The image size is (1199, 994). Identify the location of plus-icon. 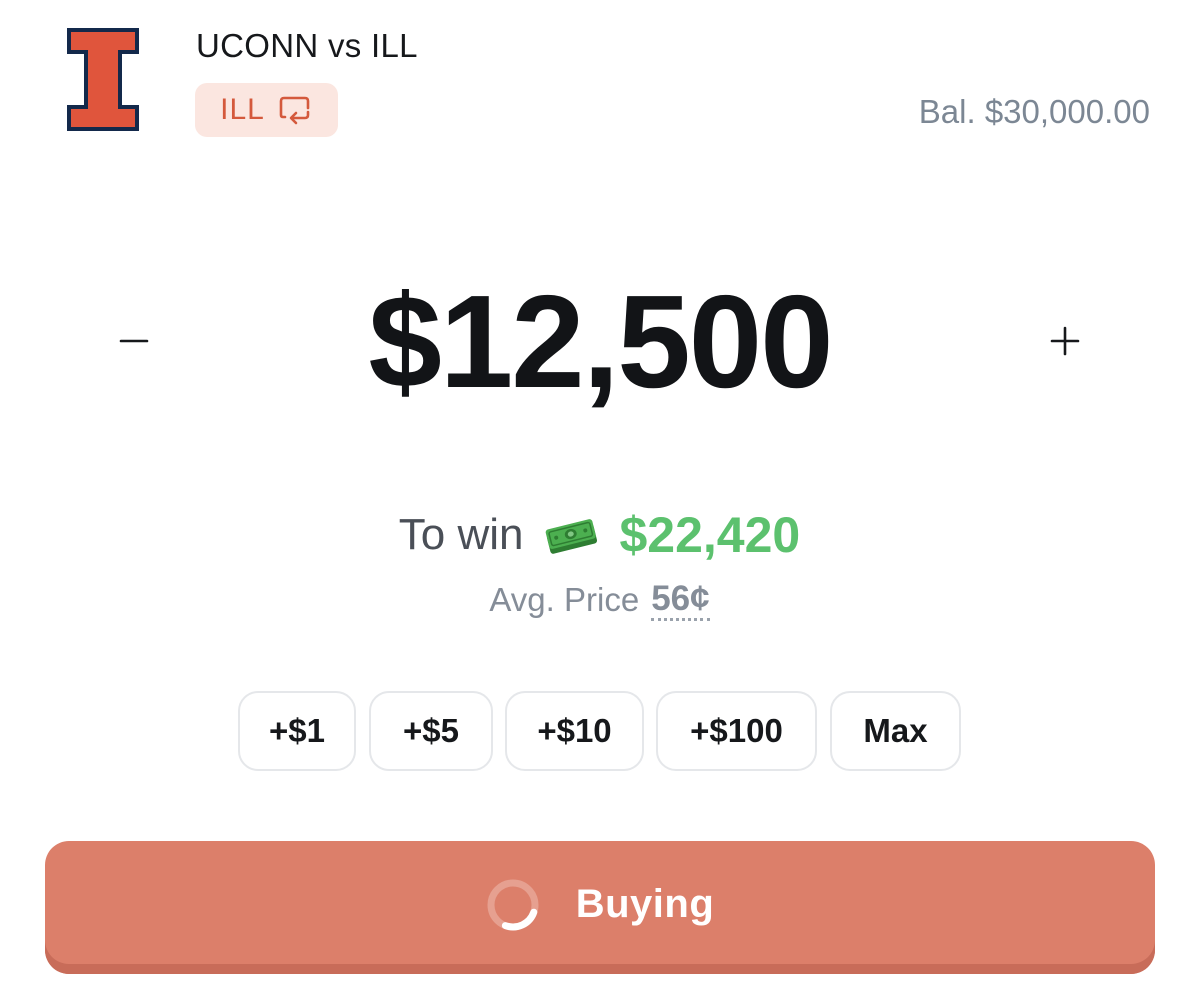
(1065, 341).